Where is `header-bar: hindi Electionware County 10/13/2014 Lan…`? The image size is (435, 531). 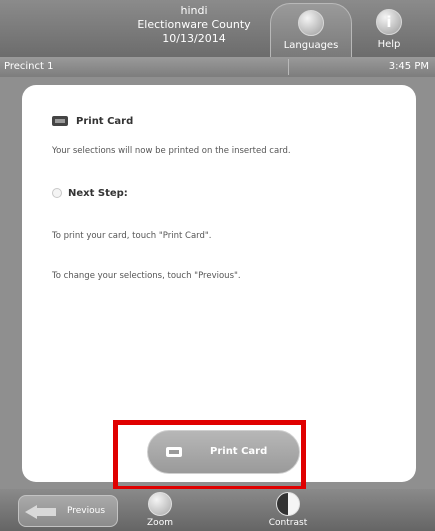
header-bar: hindi Electionware County 10/13/2014 Lan… is located at coordinates (217, 28).